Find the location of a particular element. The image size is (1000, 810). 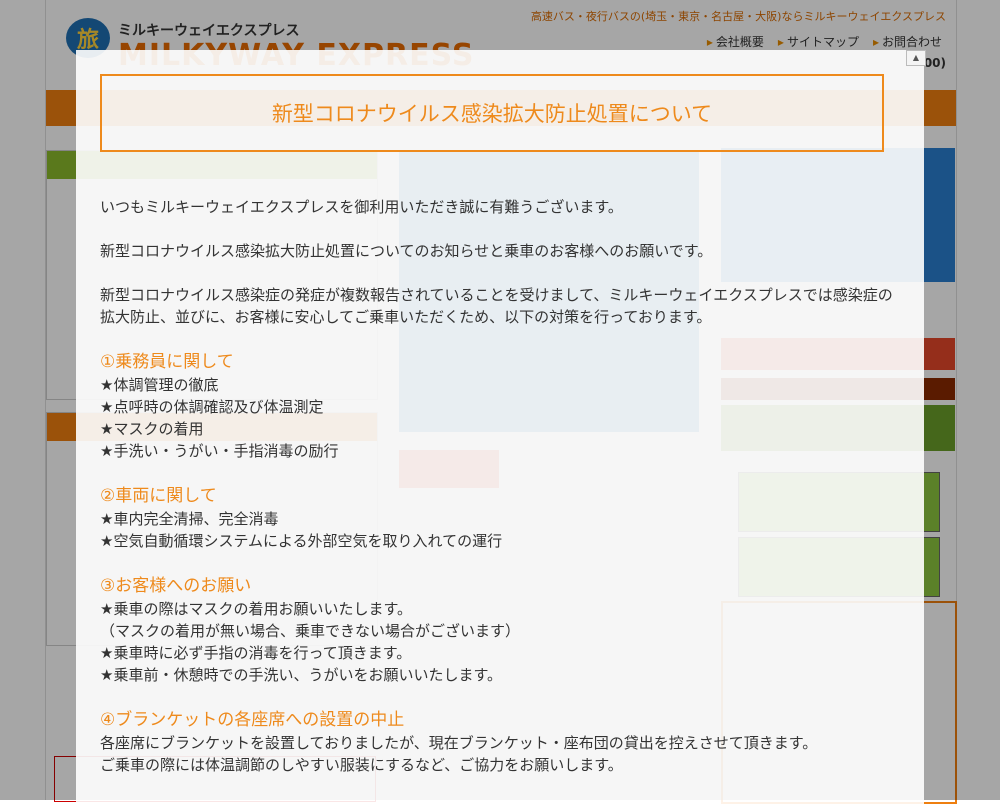

intro-paragraph-1: いつもミルキーウェイエクスプレスを御利用いただき誠に有難うございます。 is located at coordinates (361, 207).